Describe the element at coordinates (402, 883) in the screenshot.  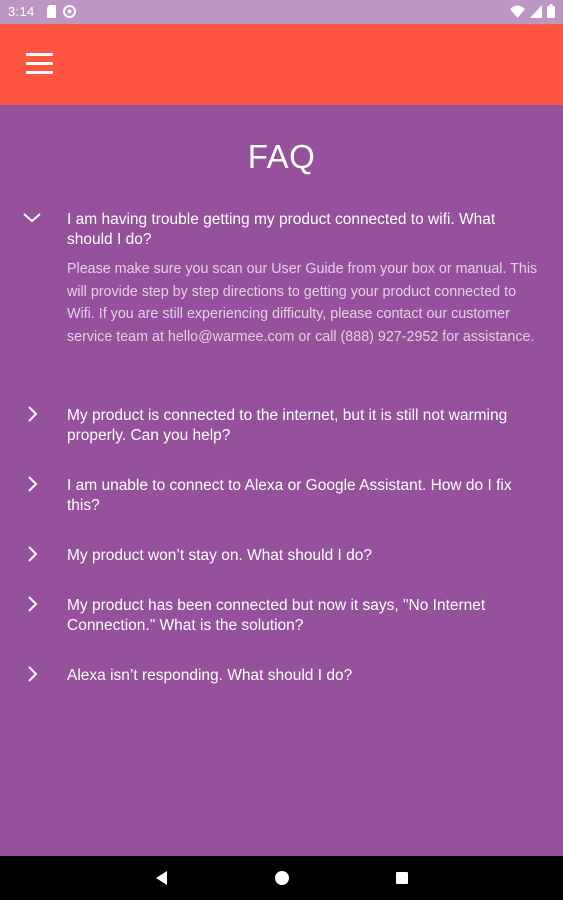
I see `recents-square-icon` at that location.